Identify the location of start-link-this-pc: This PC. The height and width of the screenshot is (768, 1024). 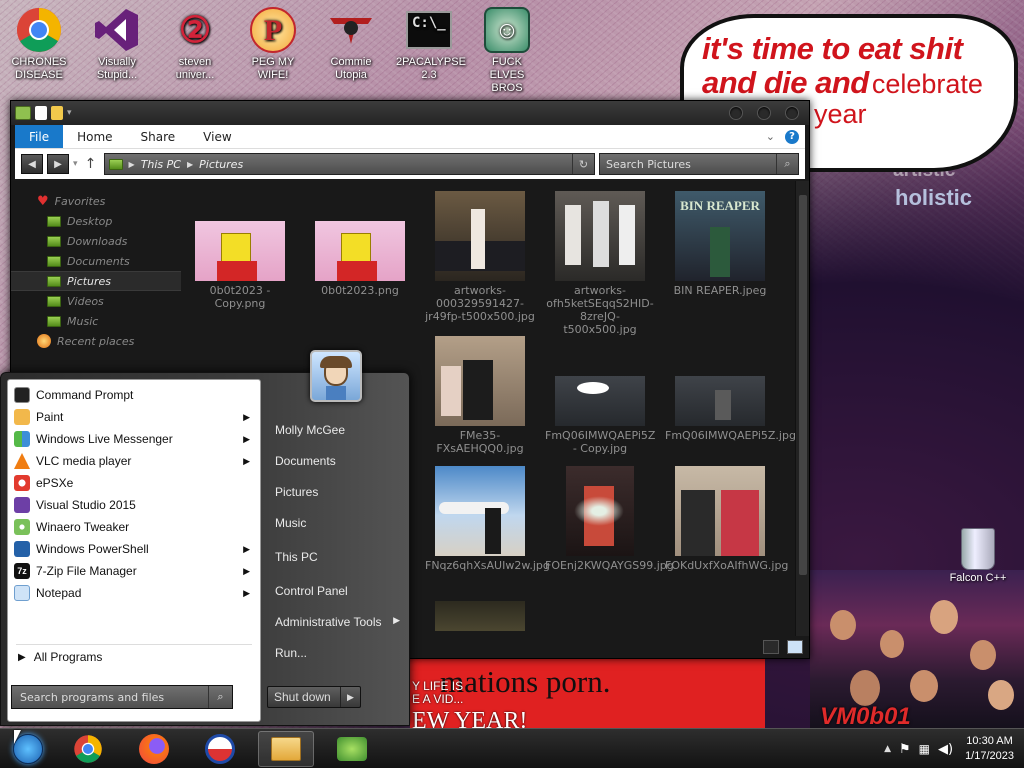
(296, 557).